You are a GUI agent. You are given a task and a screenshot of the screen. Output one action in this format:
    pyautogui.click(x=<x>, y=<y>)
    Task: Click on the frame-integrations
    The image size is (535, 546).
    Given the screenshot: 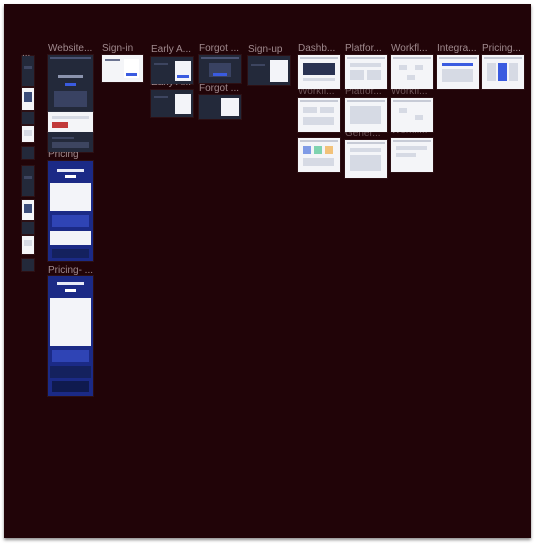 What is the action you would take?
    pyautogui.click(x=458, y=72)
    